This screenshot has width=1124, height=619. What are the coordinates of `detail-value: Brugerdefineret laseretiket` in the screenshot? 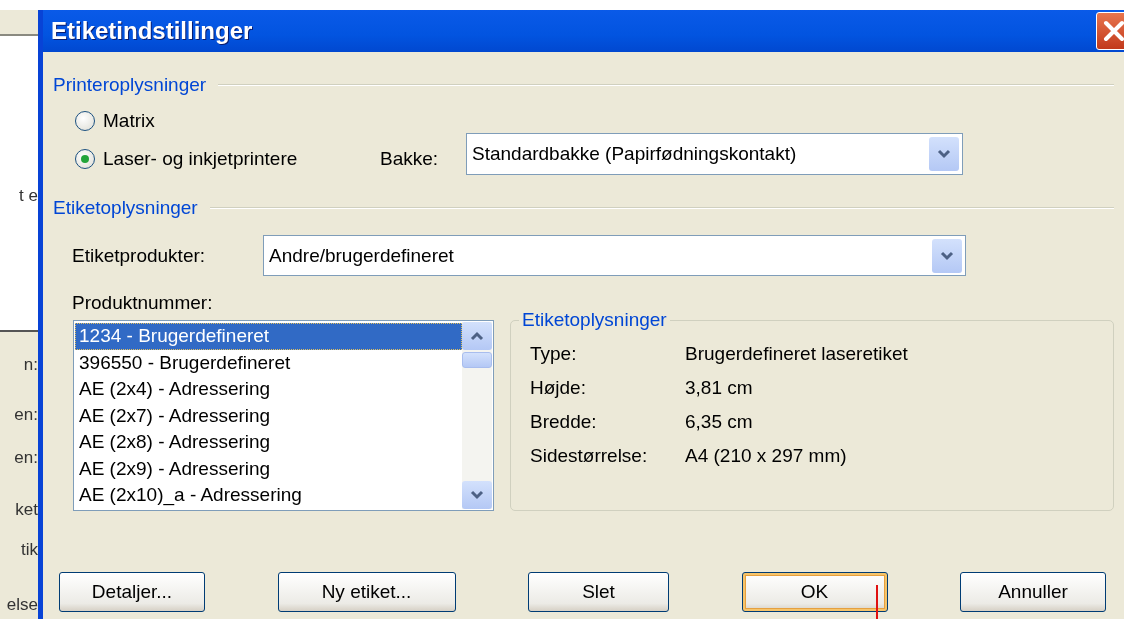 It's located at (797, 354).